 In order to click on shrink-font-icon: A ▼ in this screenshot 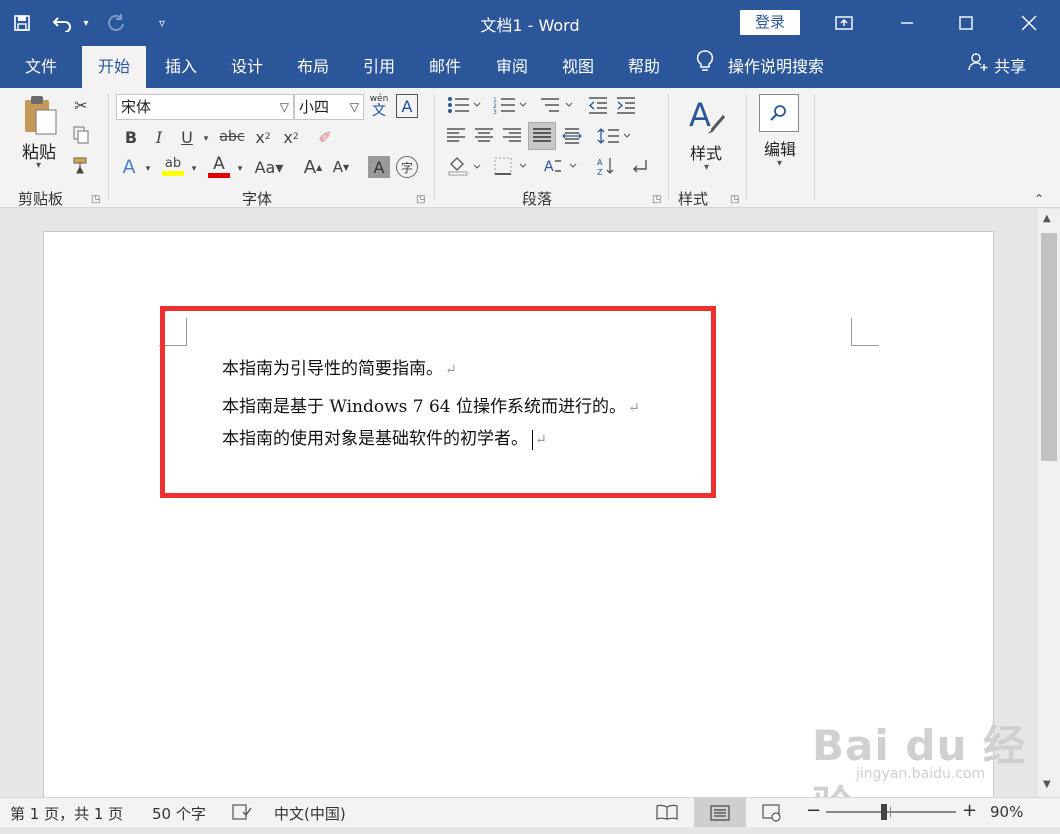, I will do `click(341, 167)`.